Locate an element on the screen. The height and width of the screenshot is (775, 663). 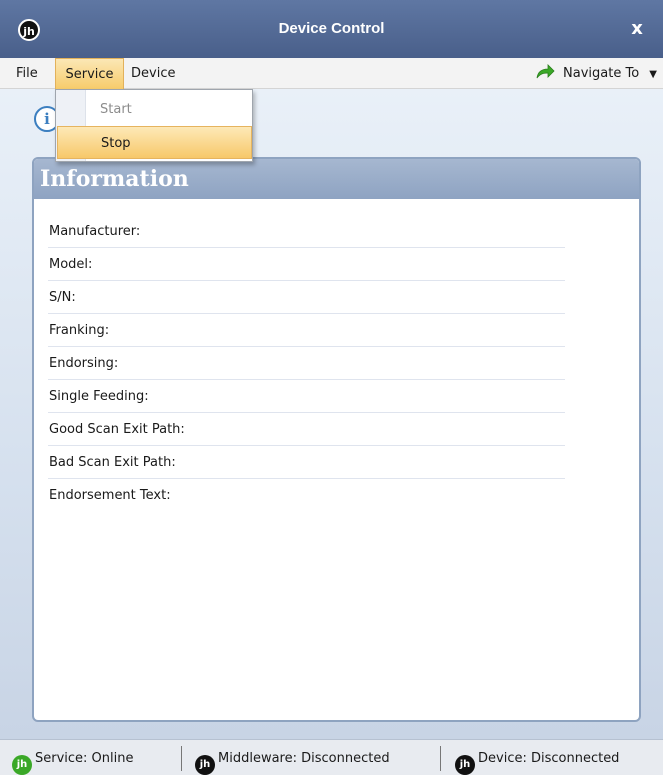
window-title: Device Control is located at coordinates (331, 28).